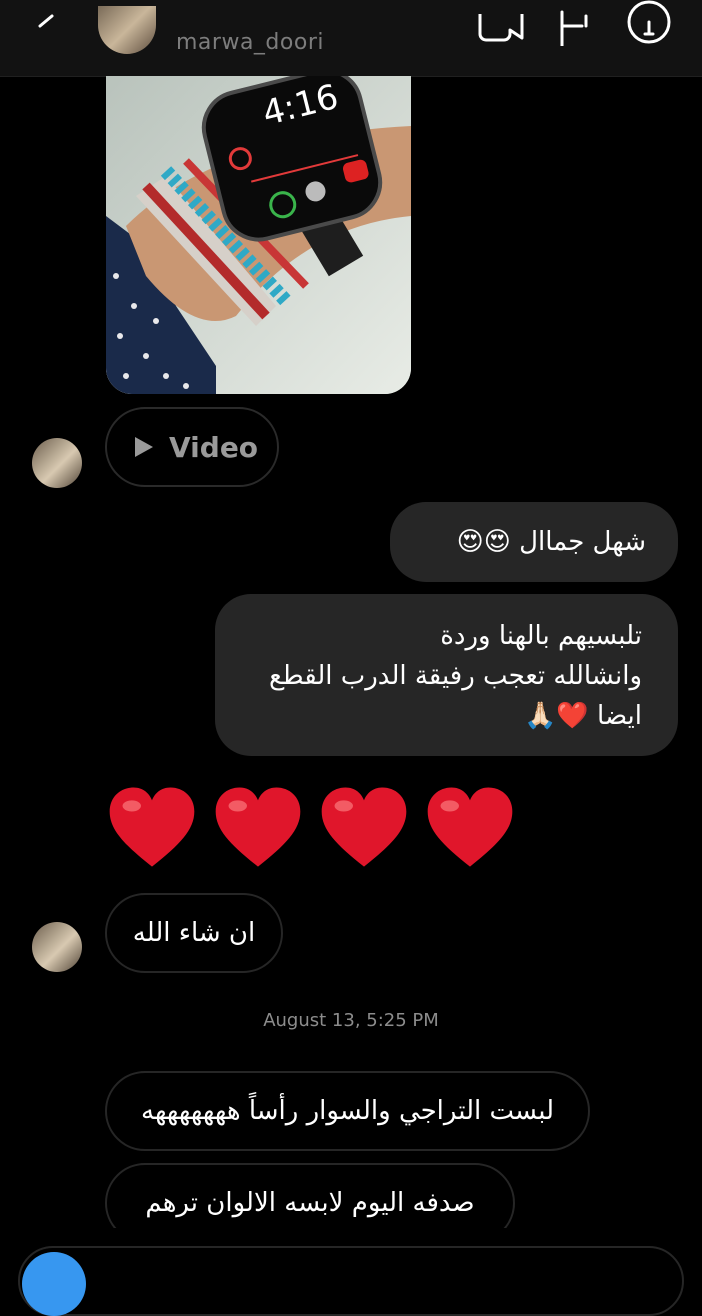 The image size is (702, 1316). I want to click on incoming-message: ان شاء الله, so click(194, 933).